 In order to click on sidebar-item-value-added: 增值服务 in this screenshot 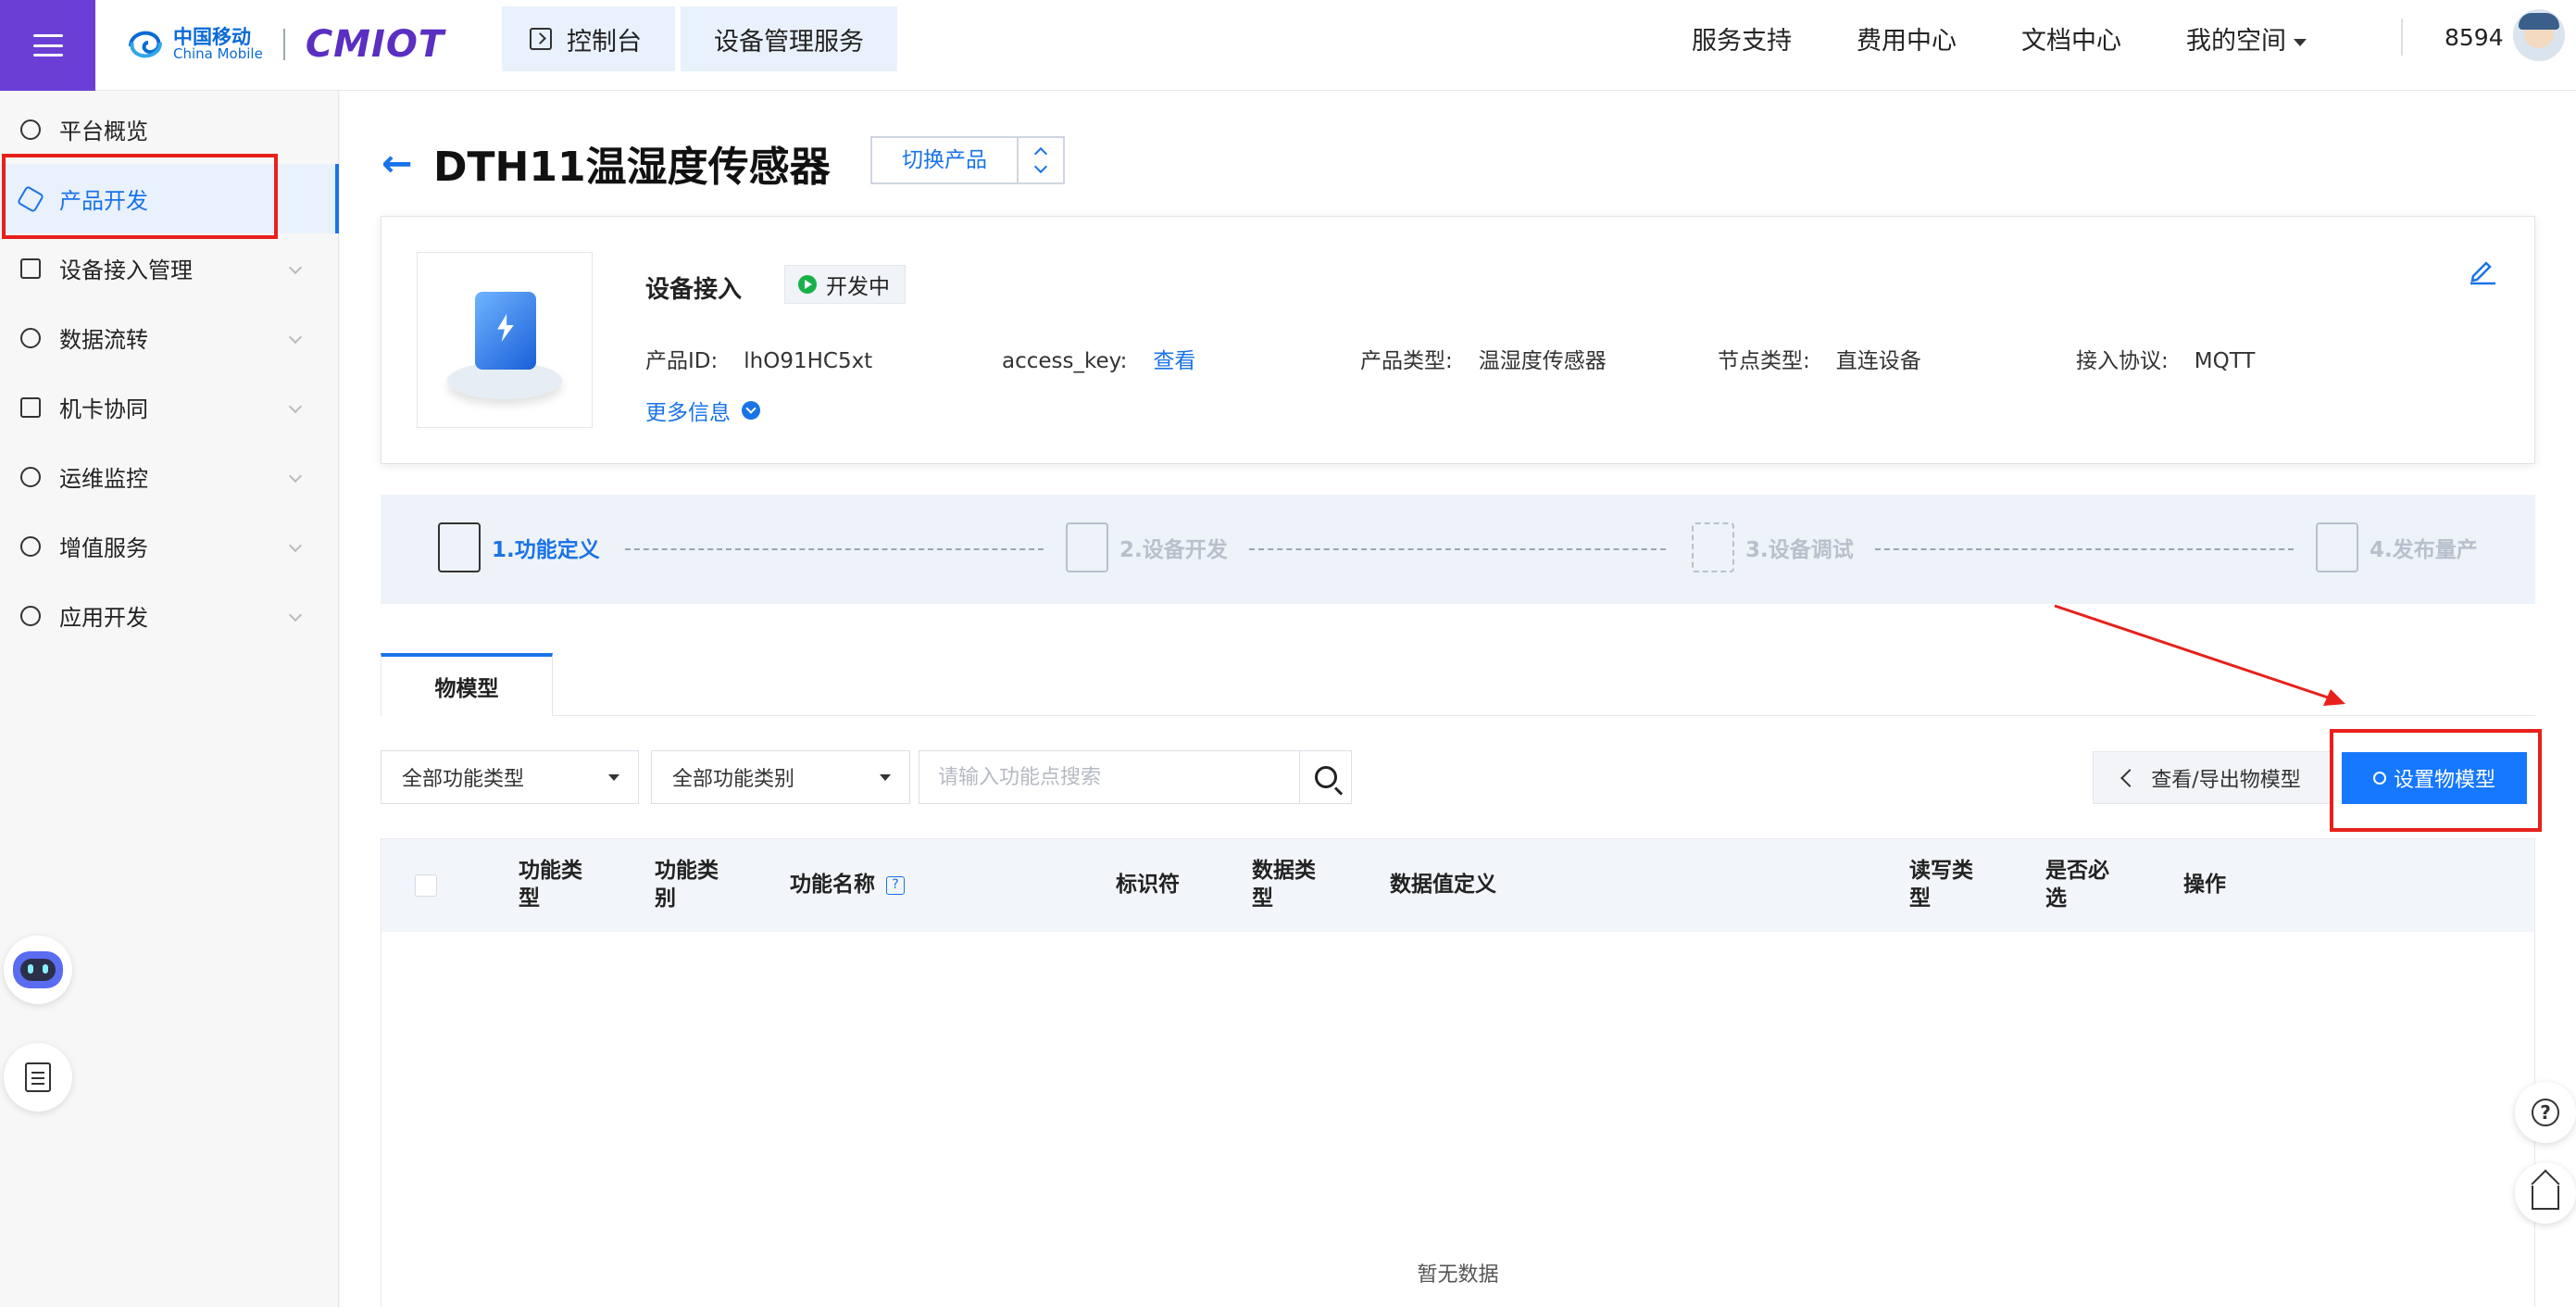, I will do `click(170, 546)`.